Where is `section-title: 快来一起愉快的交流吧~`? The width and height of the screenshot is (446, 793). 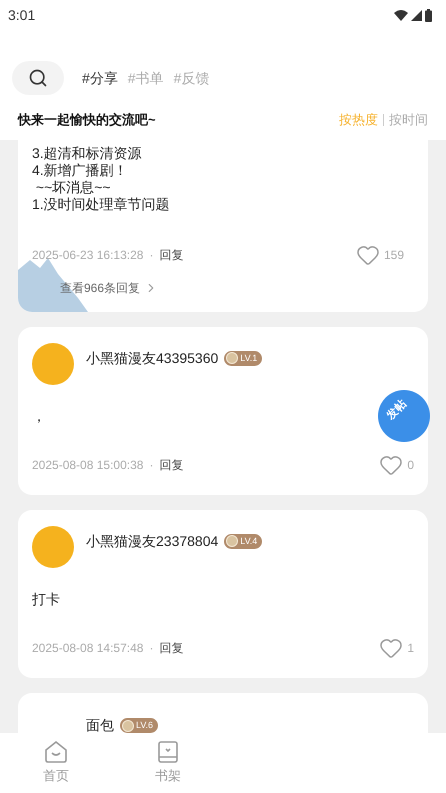 section-title: 快来一起愉快的交流吧~ is located at coordinates (87, 120).